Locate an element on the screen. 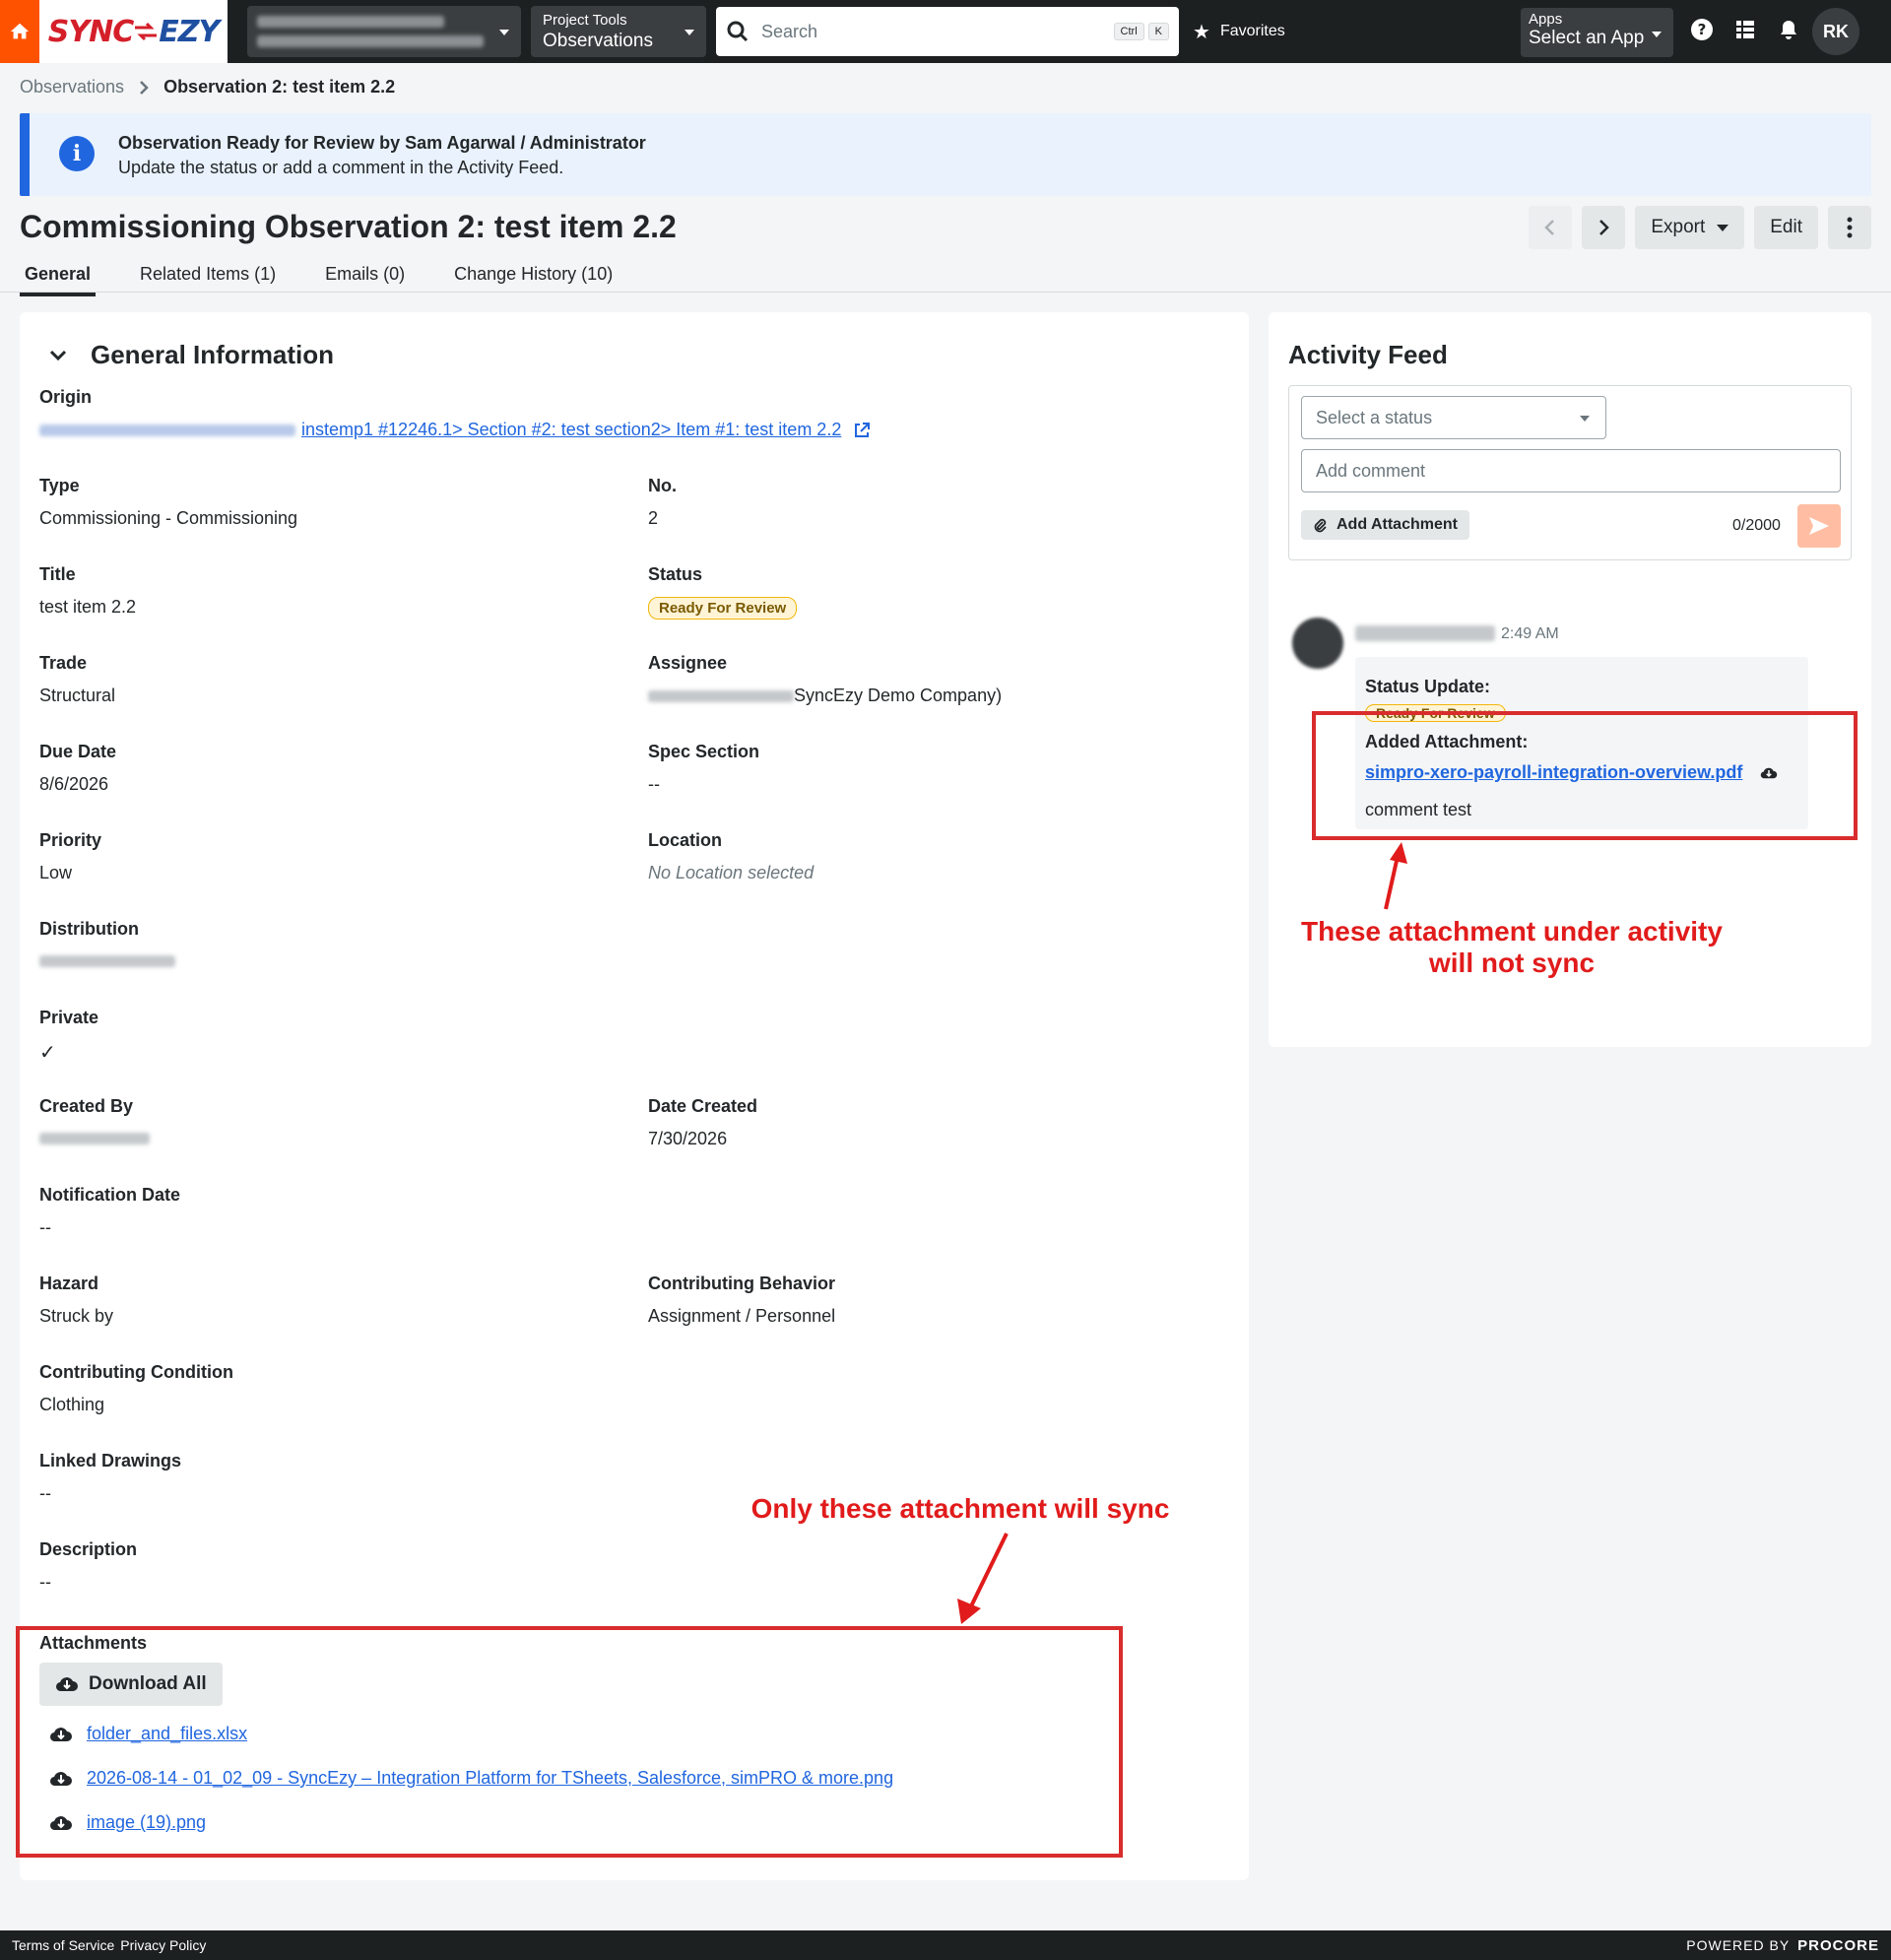 This screenshot has height=1960, width=1891. search-icon is located at coordinates (738, 32).